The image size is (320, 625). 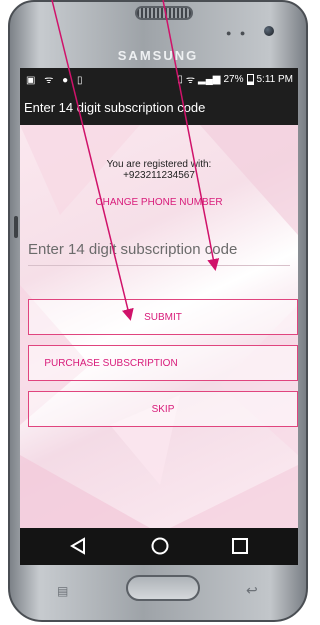 I want to click on purchase-subscription-button: PURCHASE SUBSCRIPTION, so click(x=163, y=363).